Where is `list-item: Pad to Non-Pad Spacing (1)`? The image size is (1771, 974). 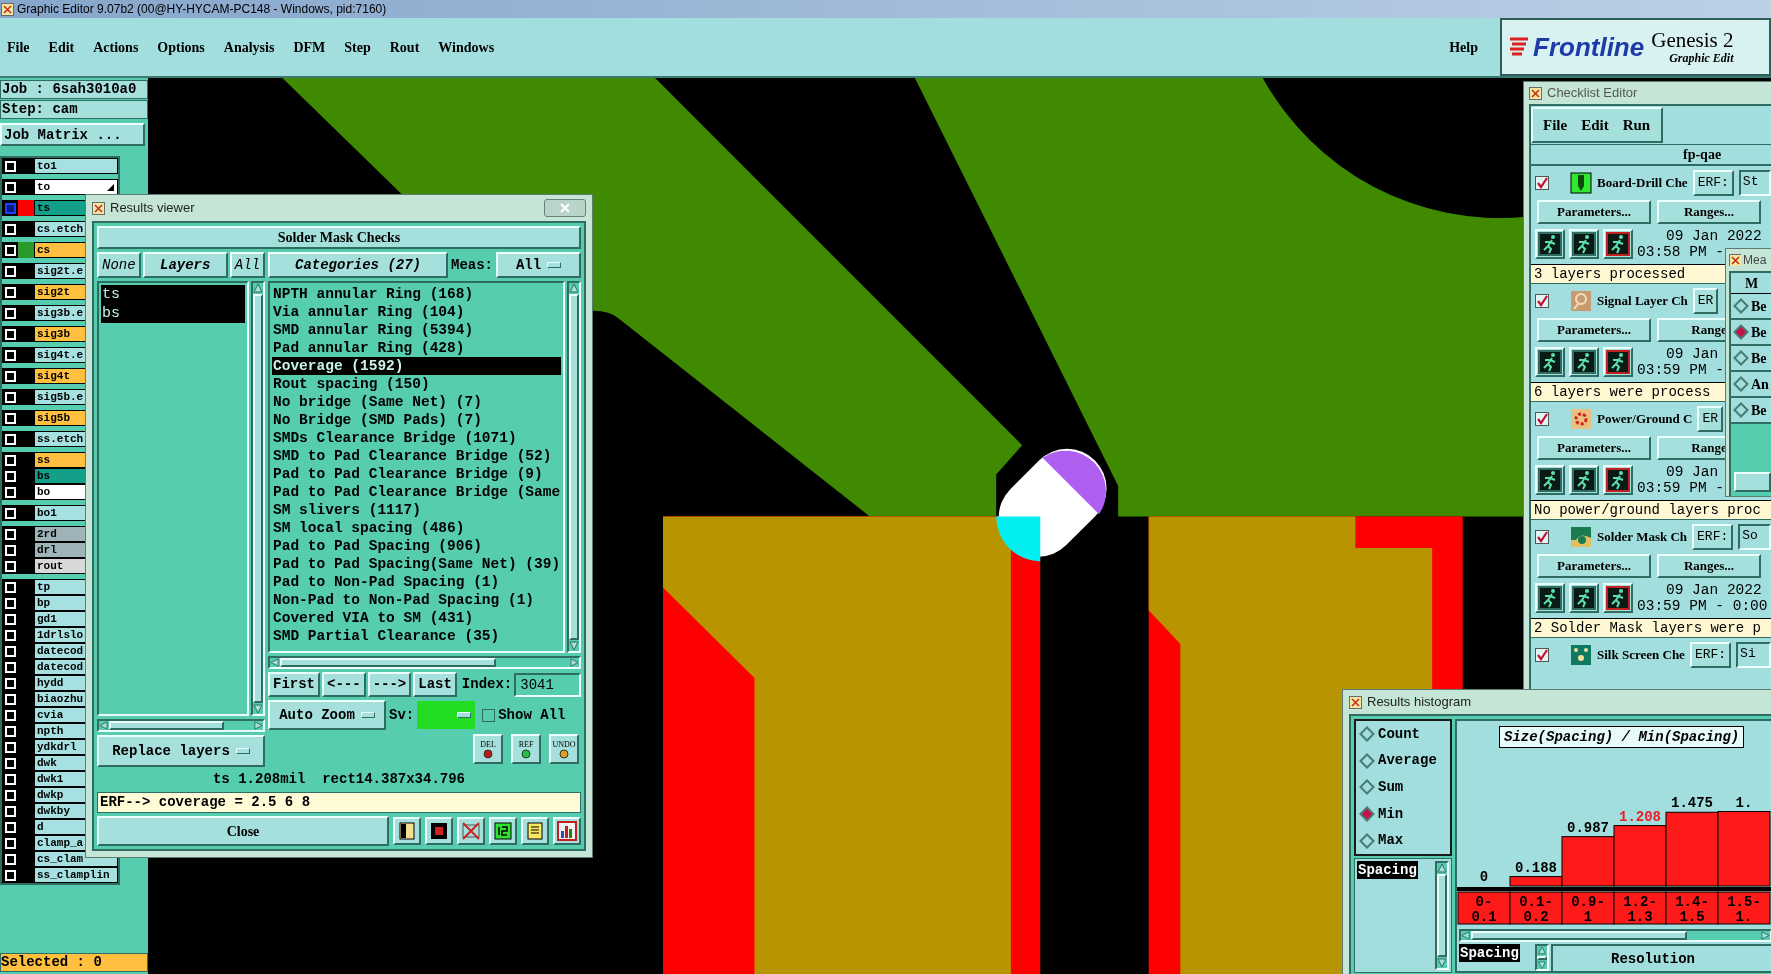
list-item: Pad to Non-Pad Spacing (1) is located at coordinates (416, 582).